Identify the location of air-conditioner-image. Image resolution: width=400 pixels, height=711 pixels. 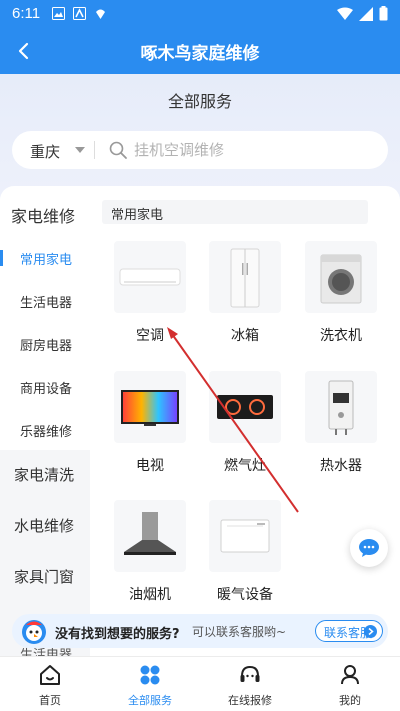
(150, 277).